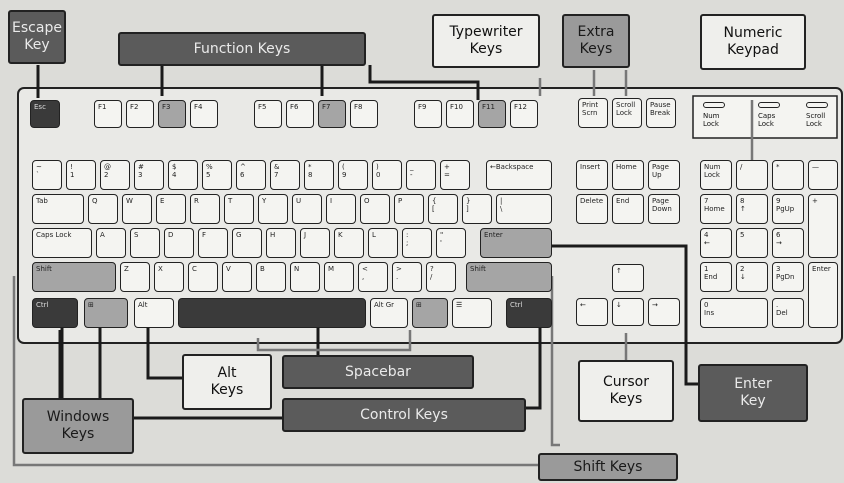  Describe the element at coordinates (409, 209) in the screenshot. I see `key-p: P` at that location.